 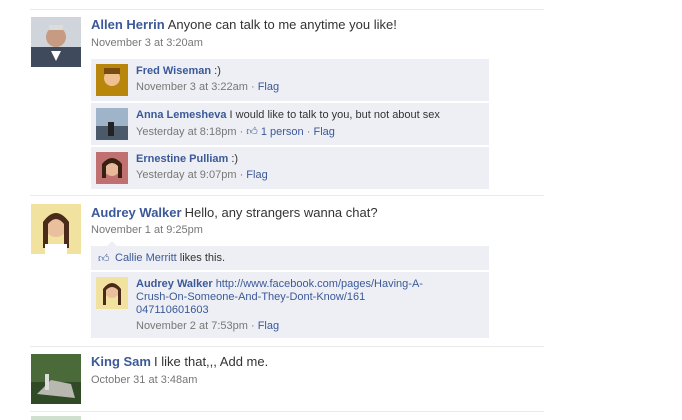 I want to click on comment-line: Ernestine Pulliam :), so click(x=187, y=159).